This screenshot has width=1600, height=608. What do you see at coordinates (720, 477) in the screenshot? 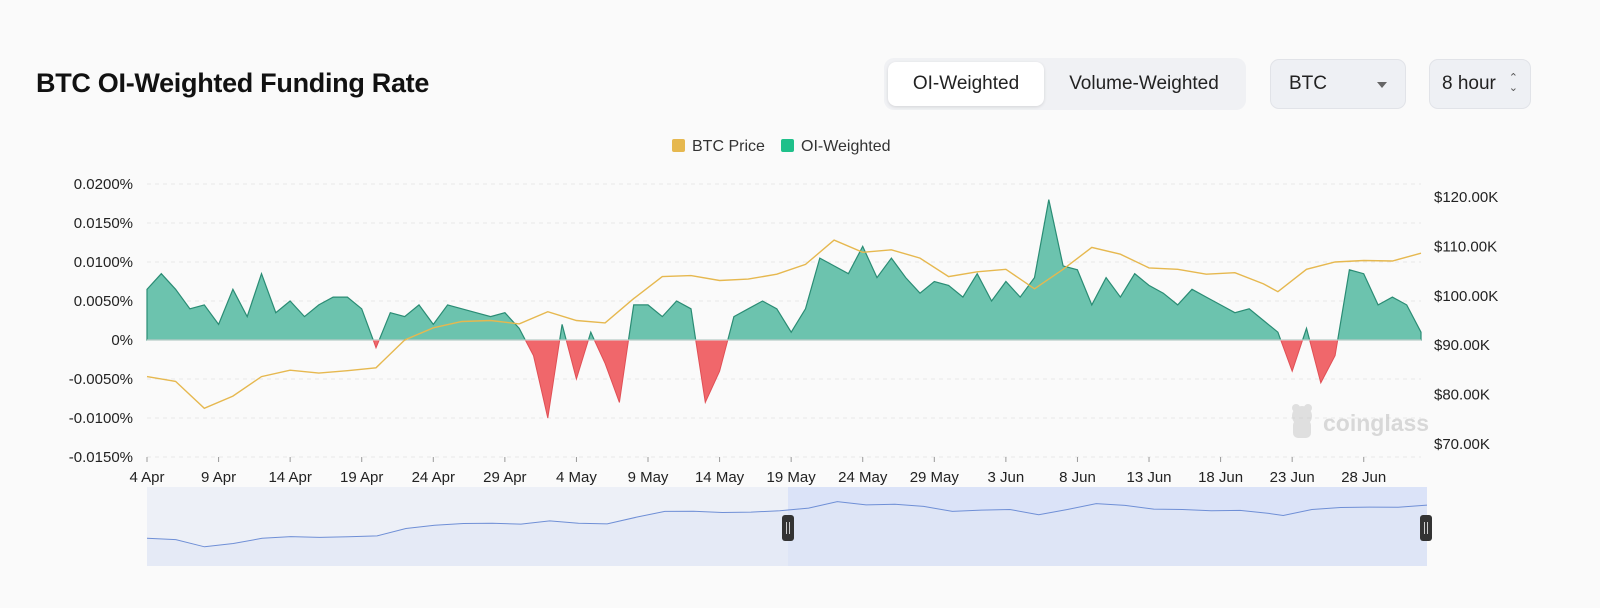
I see `x-tick-label: 14 May` at bounding box center [720, 477].